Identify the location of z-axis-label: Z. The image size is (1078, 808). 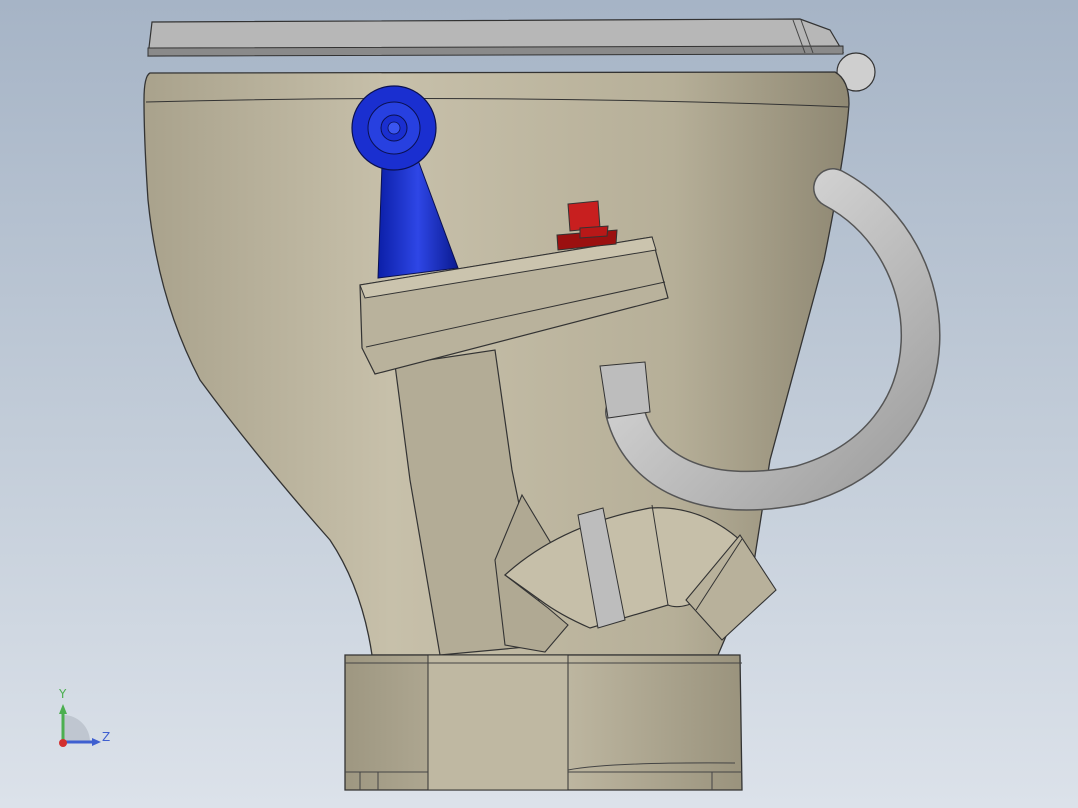
(106, 737).